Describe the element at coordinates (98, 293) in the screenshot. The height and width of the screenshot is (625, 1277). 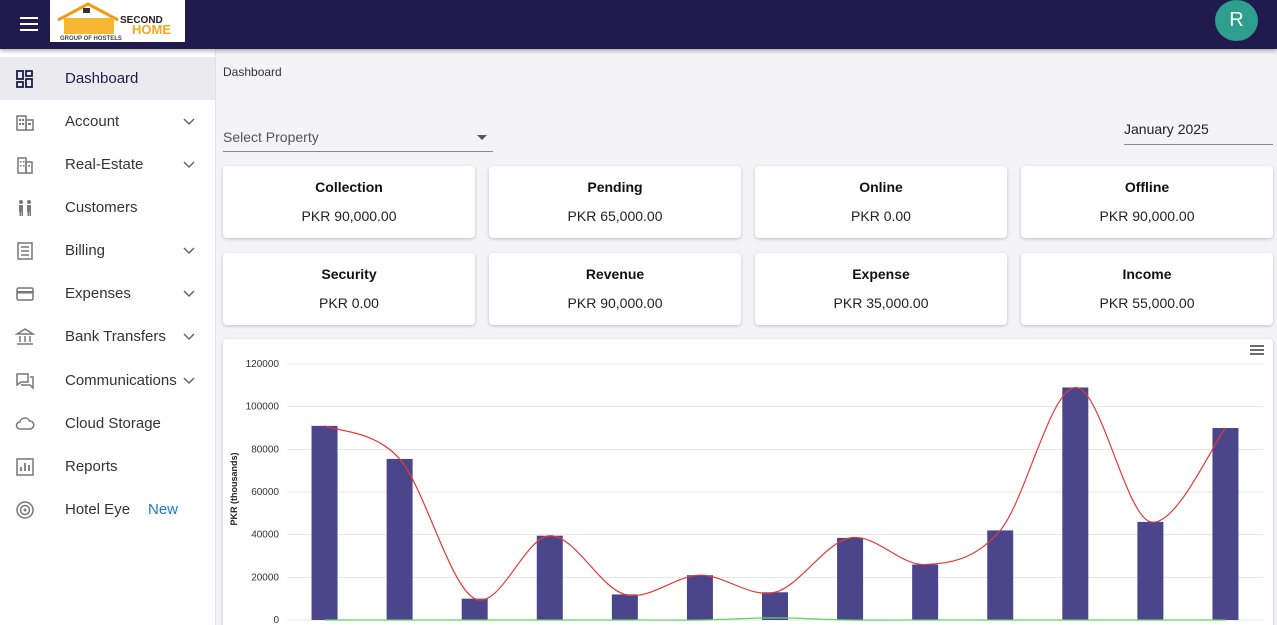
I see `sidebar-item-label: Expenses` at that location.